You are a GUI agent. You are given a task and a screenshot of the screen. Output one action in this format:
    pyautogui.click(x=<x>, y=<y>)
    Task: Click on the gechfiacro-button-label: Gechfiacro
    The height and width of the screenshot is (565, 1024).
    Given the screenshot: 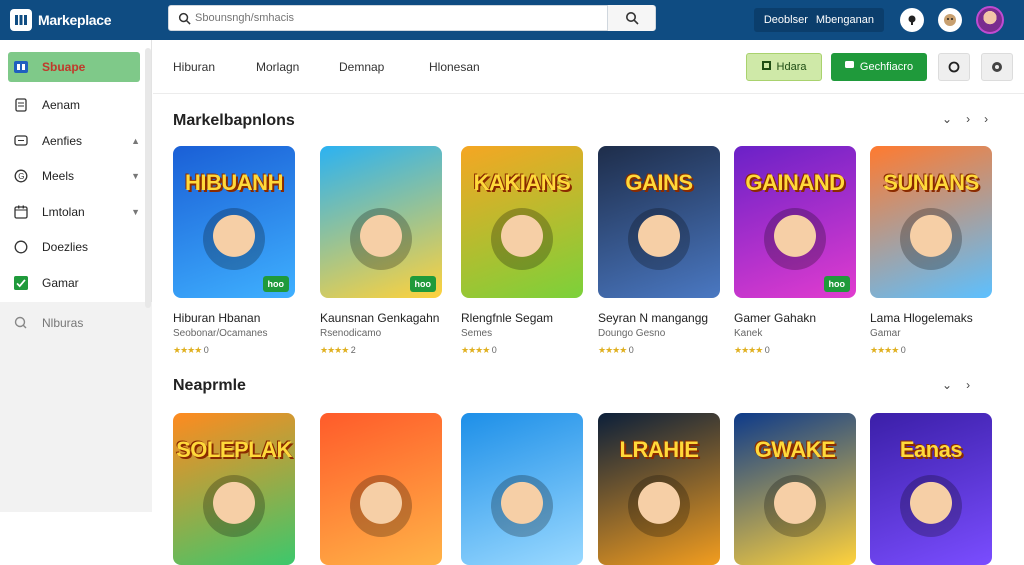 What is the action you would take?
    pyautogui.click(x=886, y=67)
    